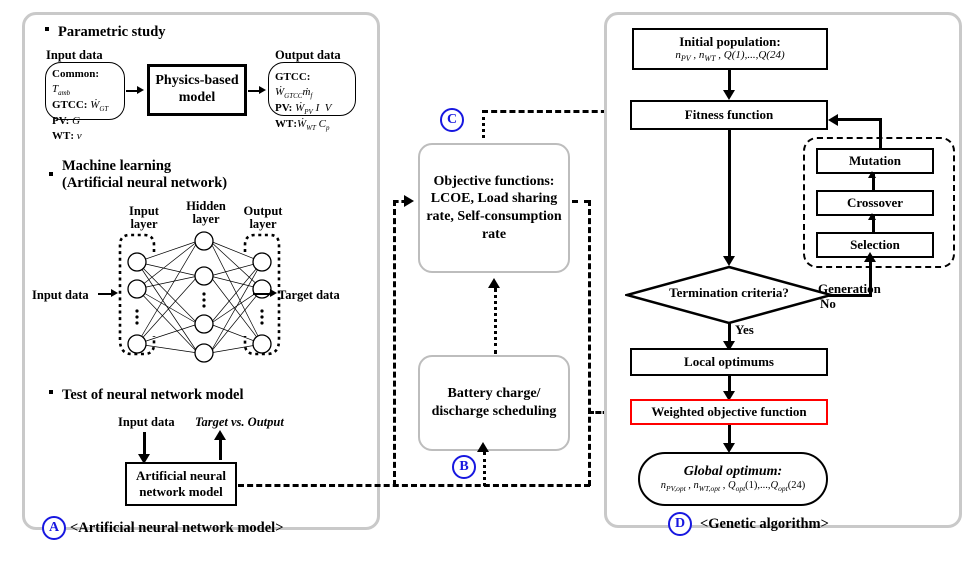 The width and height of the screenshot is (967, 562). Describe the element at coordinates (729, 115) in the screenshot. I see `fitness-function-box: Fitness function` at that location.